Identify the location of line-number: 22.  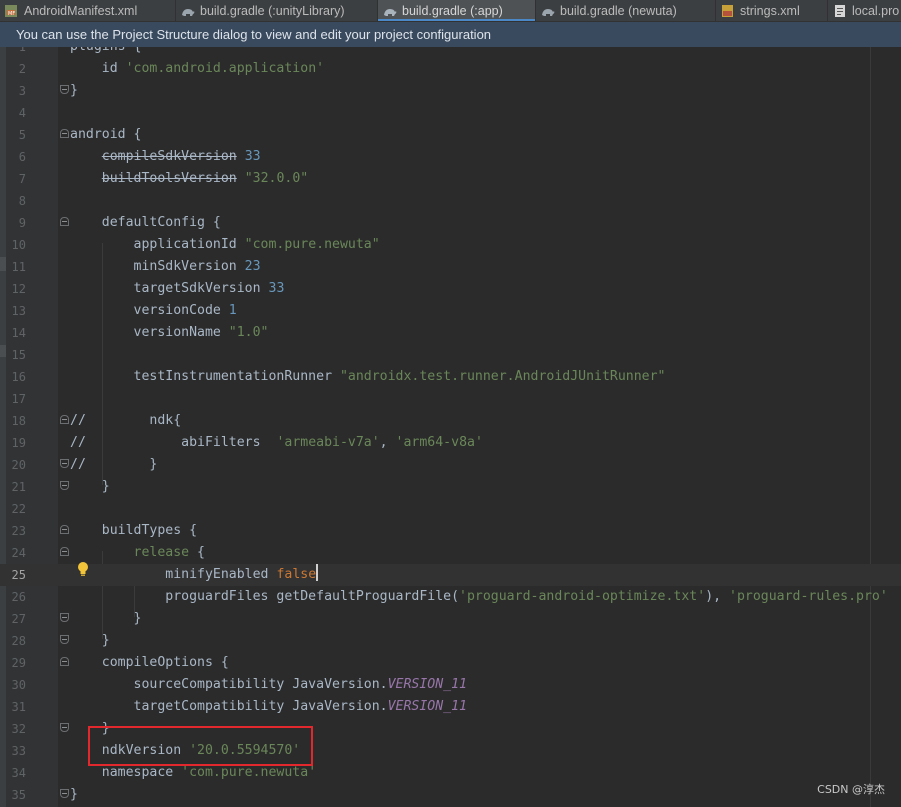
(18, 509).